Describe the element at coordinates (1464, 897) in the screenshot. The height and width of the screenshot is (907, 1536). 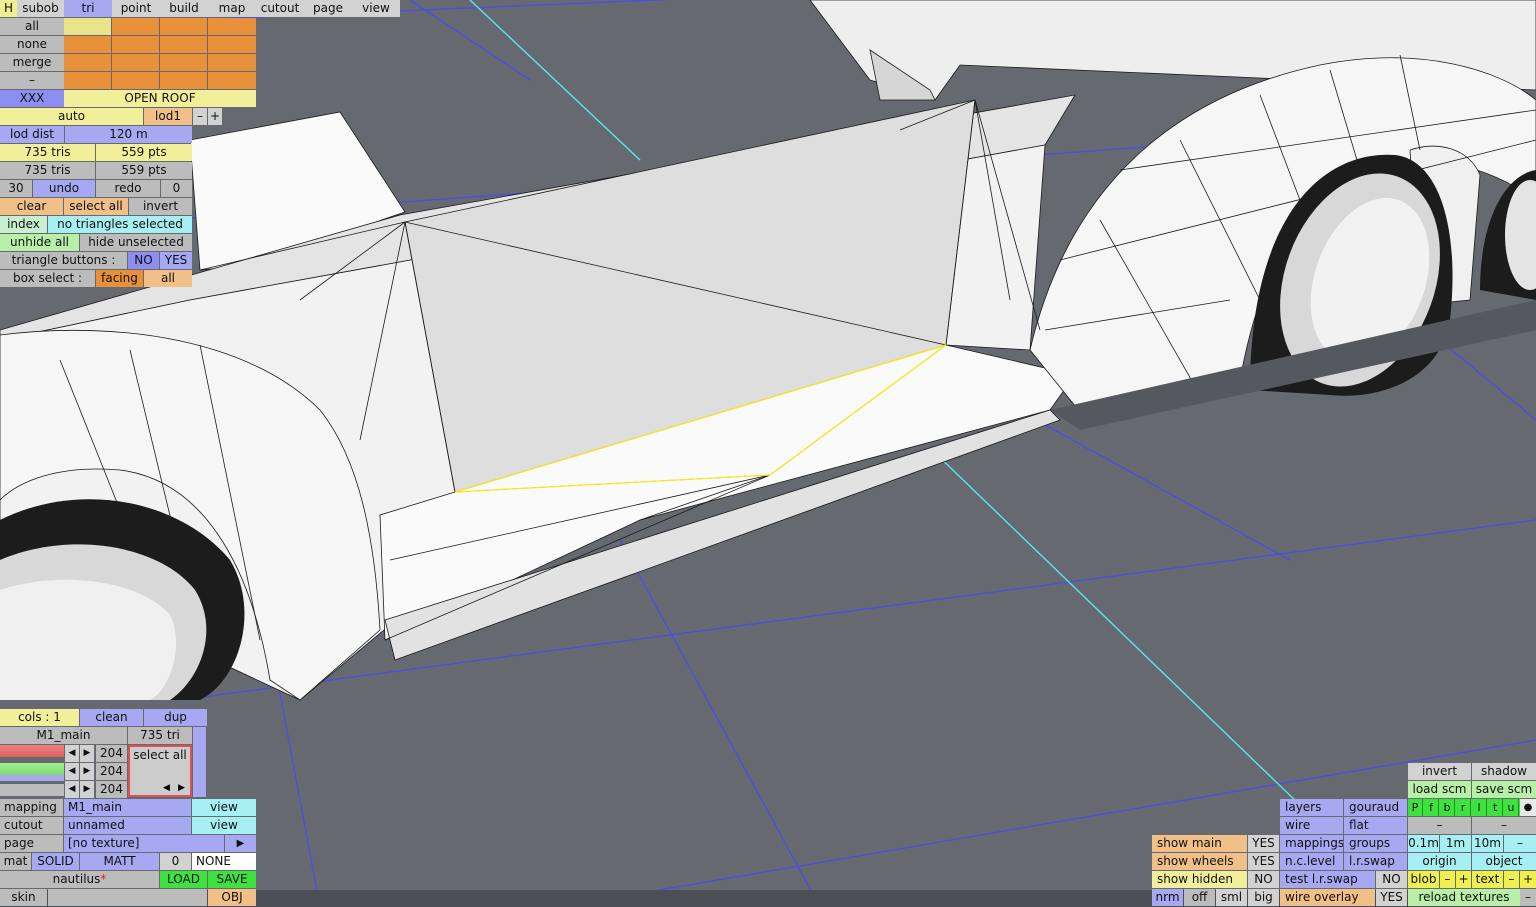
I see `reload-textures-button: reload textures` at that location.